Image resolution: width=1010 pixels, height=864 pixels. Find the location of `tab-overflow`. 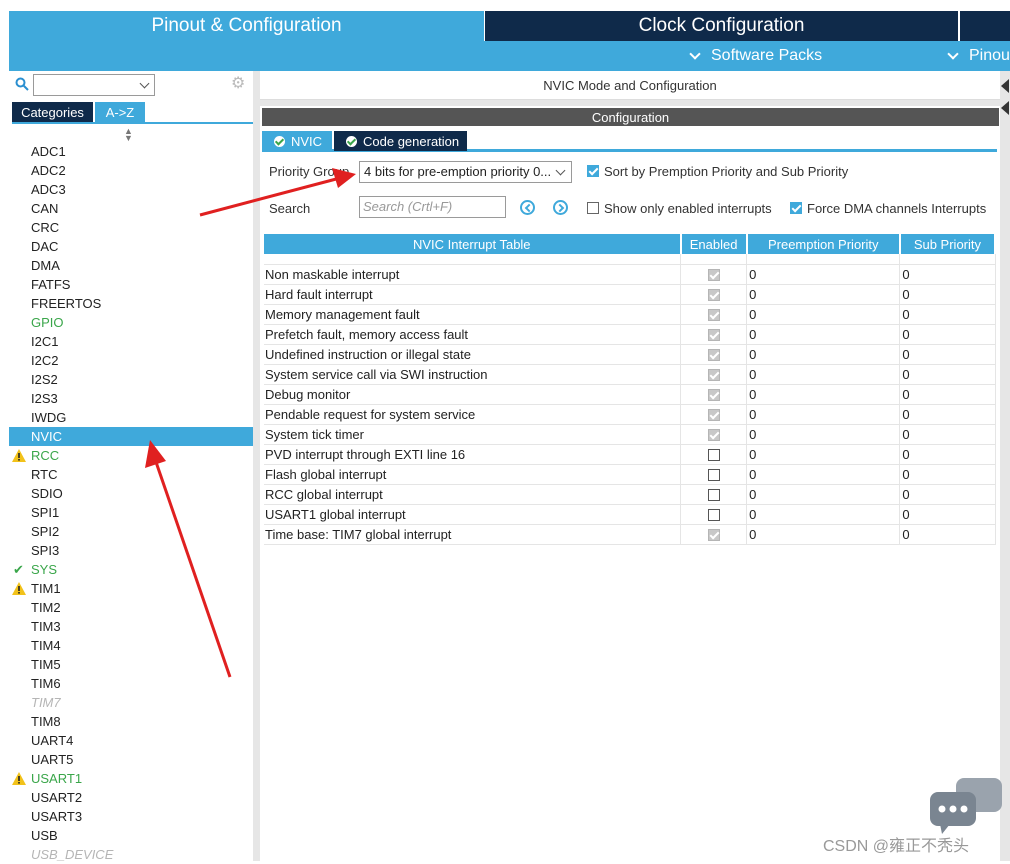

tab-overflow is located at coordinates (985, 26).